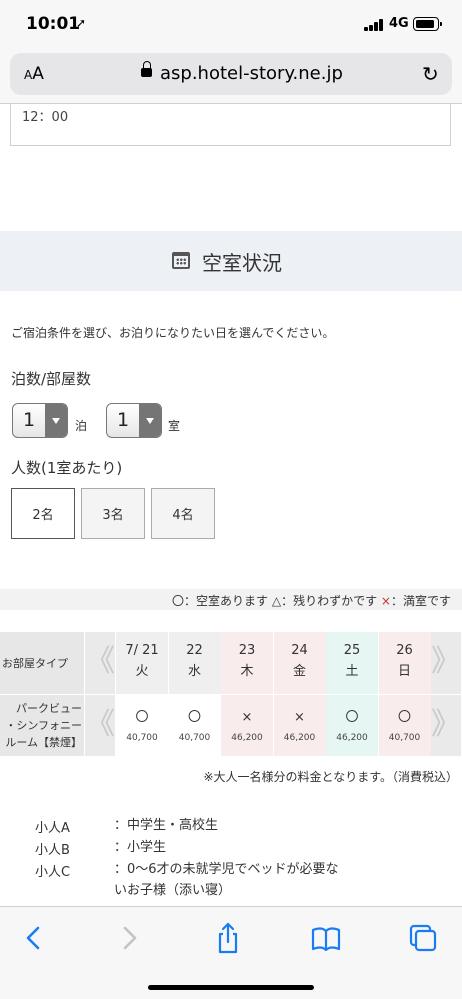  What do you see at coordinates (29, 420) in the screenshot?
I see `nights-value: 1` at bounding box center [29, 420].